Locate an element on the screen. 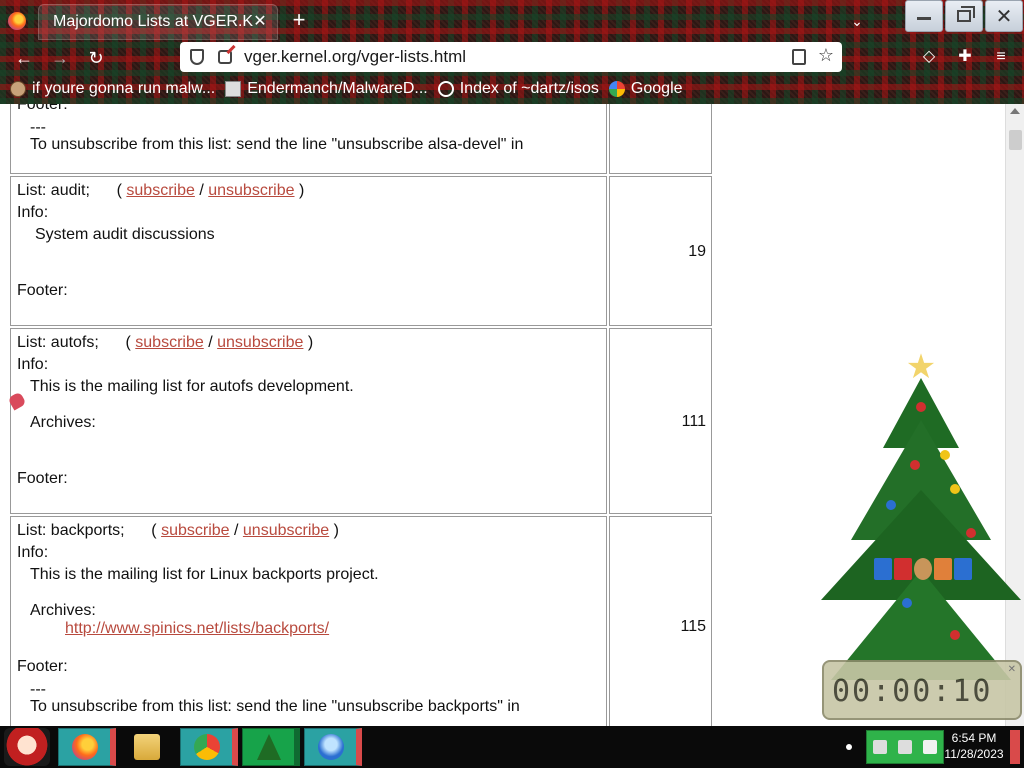  scrollbar-thumb is located at coordinates (1015, 140).